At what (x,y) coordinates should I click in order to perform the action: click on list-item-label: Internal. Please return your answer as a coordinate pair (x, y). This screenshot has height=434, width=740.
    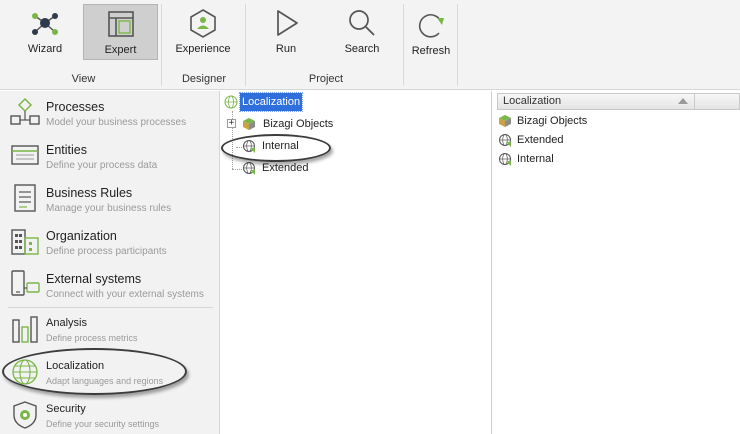
    Looking at the image, I should click on (535, 159).